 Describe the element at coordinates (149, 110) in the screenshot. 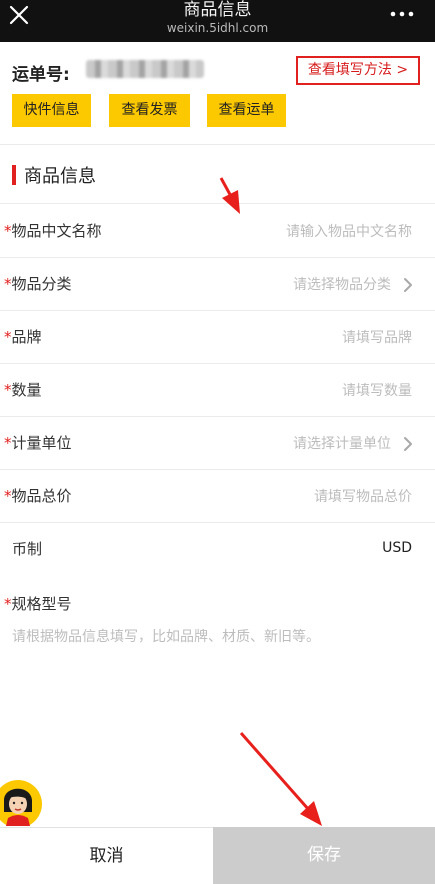

I see `view-invoice-button: 查看发票` at that location.